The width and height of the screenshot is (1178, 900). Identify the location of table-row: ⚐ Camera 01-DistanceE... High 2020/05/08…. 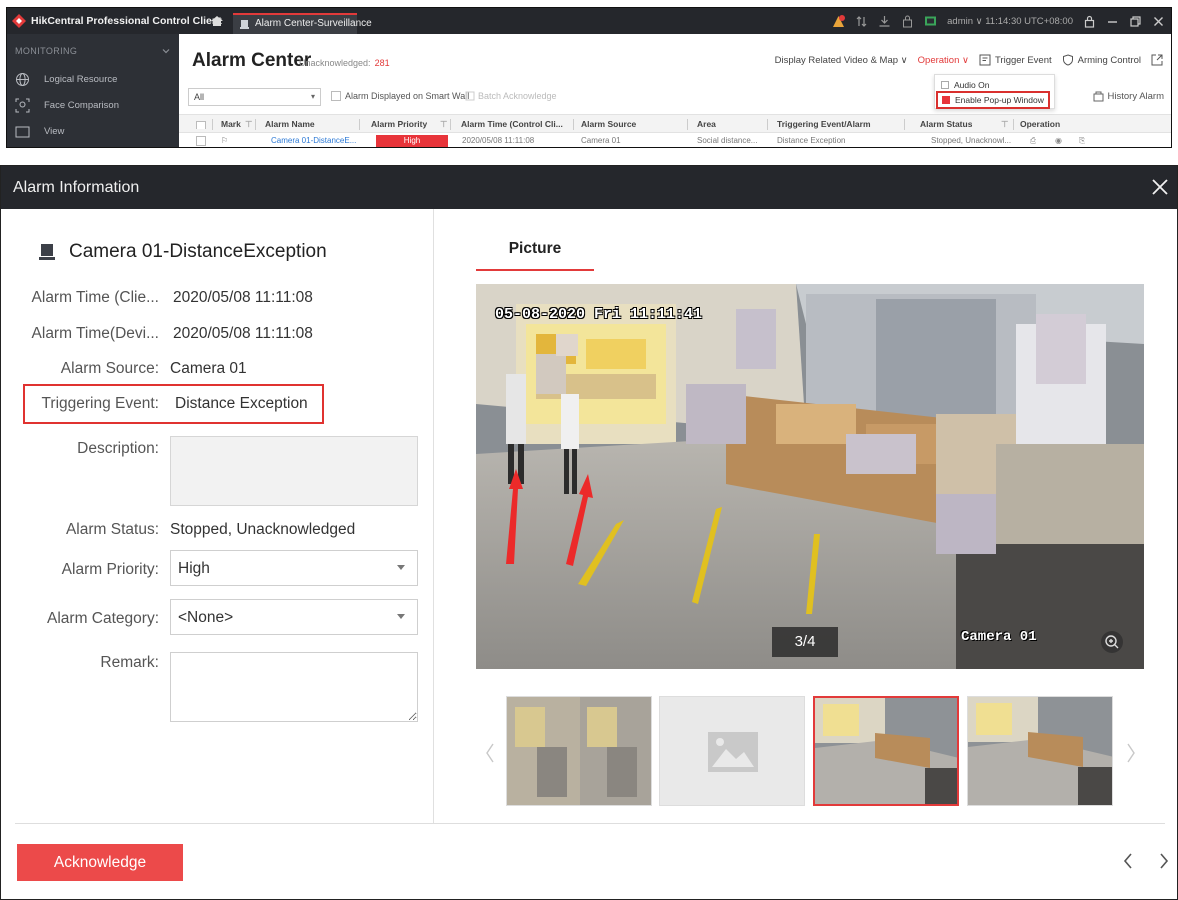
(675, 140).